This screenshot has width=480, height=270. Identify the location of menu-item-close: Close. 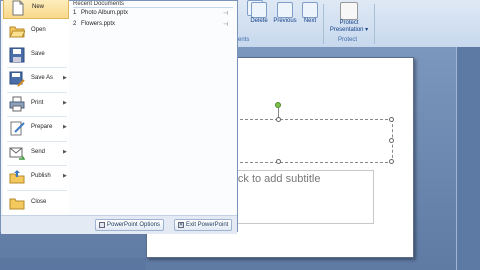
(36, 203).